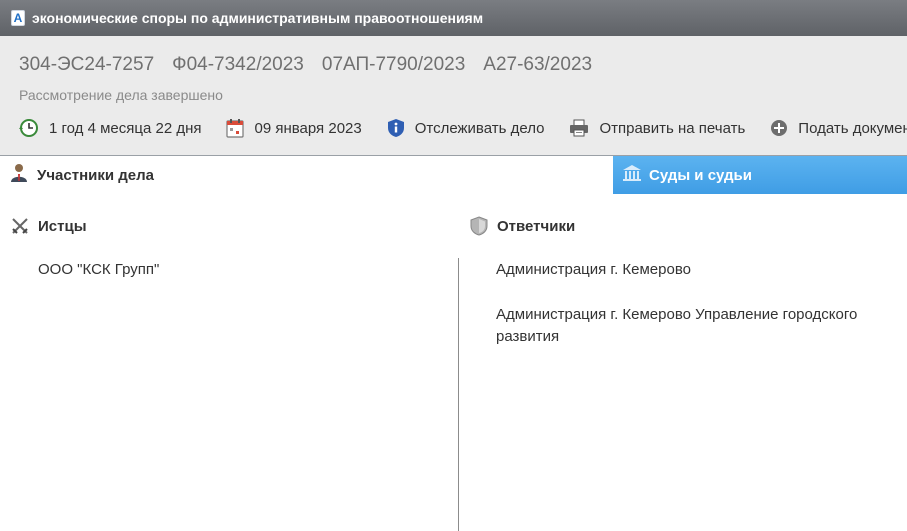 This screenshot has width=907, height=531. I want to click on crossed-swords-icon, so click(20, 226).